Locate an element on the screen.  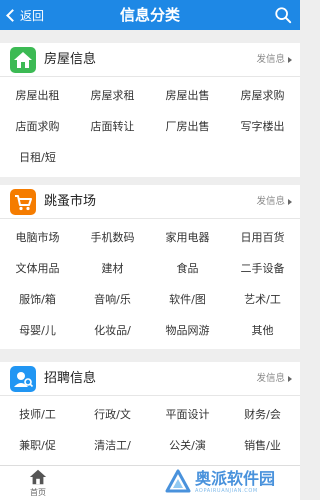
nav-home: 首页 is located at coordinates (38, 484).